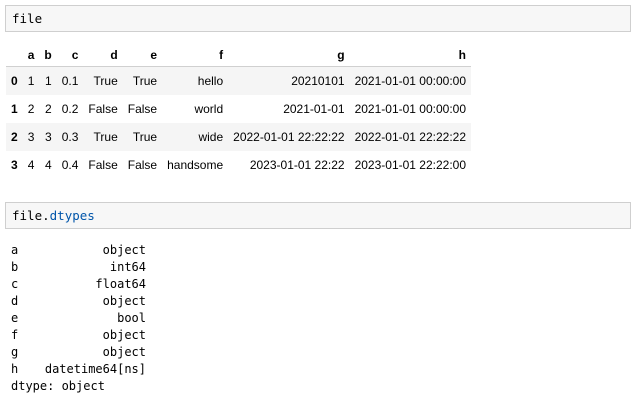 This screenshot has width=641, height=414. What do you see at coordinates (70, 81) in the screenshot?
I see `cell-c: 0.1` at bounding box center [70, 81].